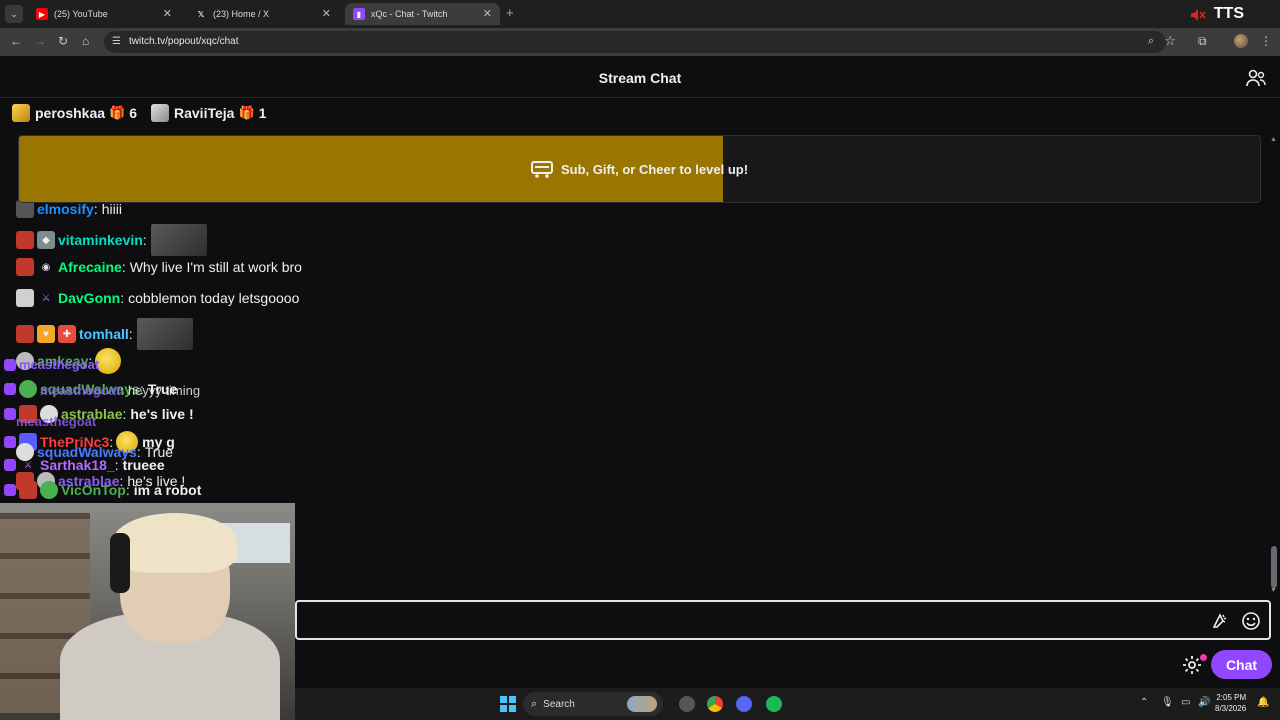 The height and width of the screenshot is (720, 1280). Describe the element at coordinates (167, 490) in the screenshot. I see `chat-text: im a robot` at that location.